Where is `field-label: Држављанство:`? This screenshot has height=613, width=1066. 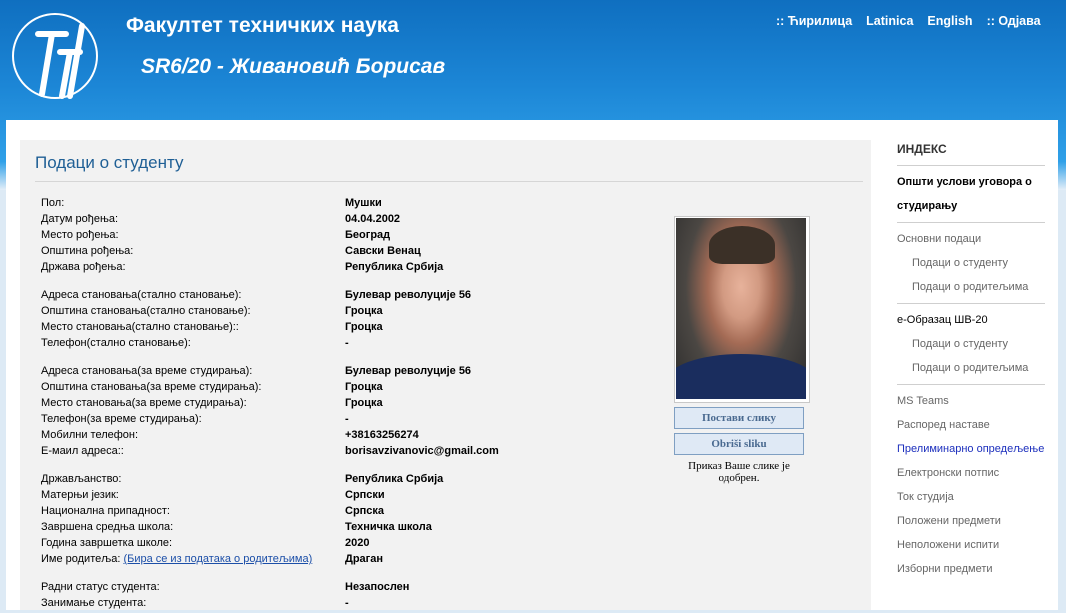
field-label: Држављанство: is located at coordinates (81, 479).